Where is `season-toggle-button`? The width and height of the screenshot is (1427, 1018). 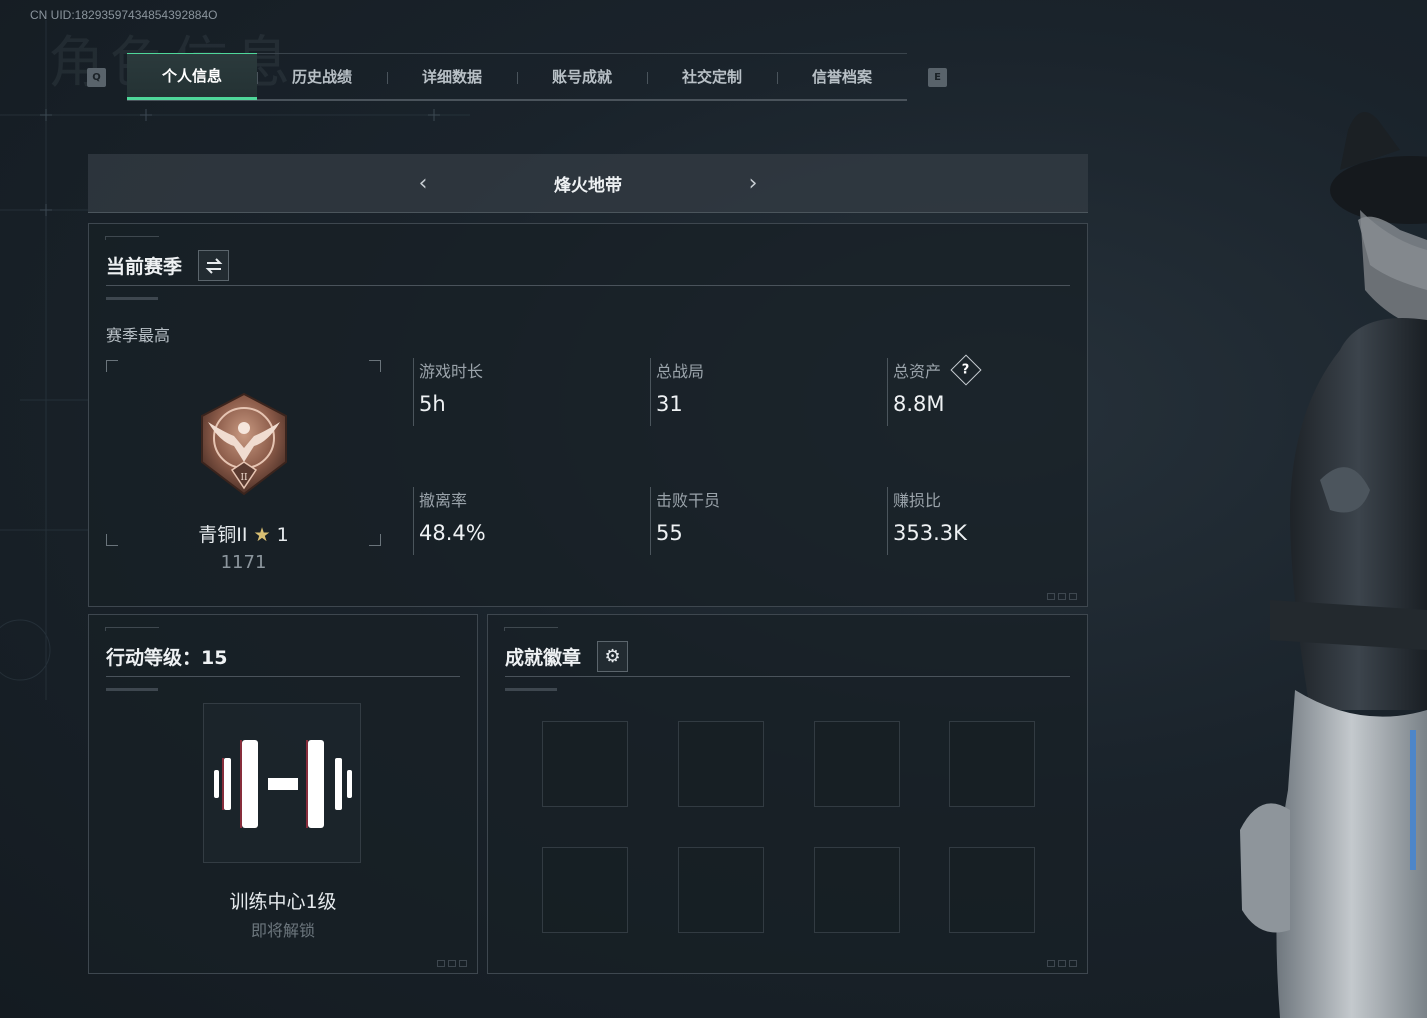
season-toggle-button is located at coordinates (214, 265).